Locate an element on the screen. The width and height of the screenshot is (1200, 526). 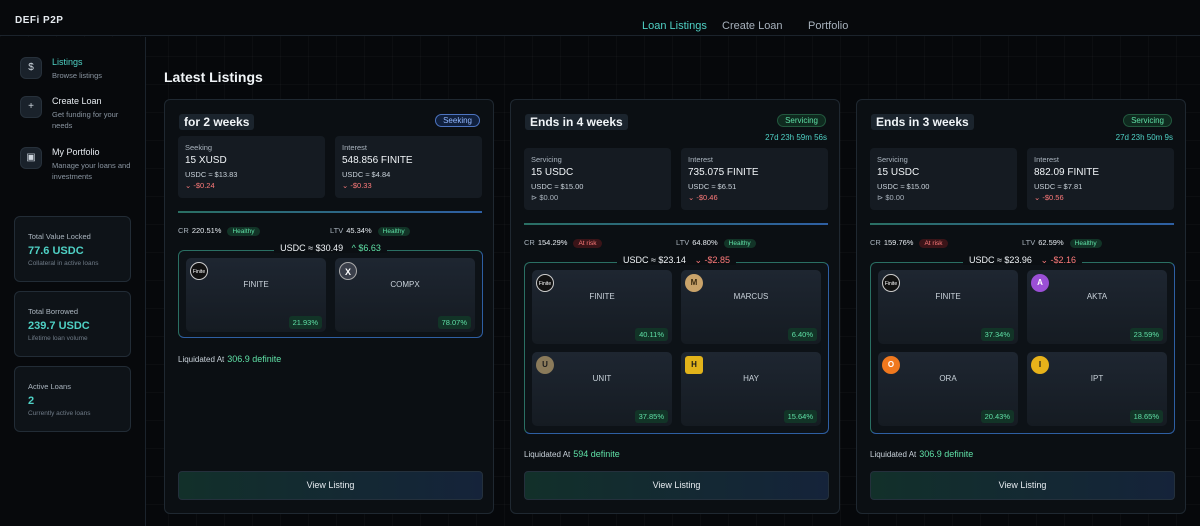
collateral-change: ⌄ -$2.85 is located at coordinates (712, 260).